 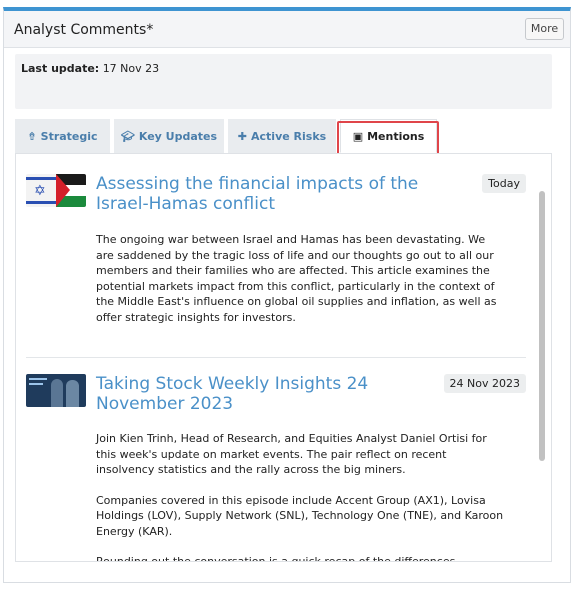 I want to click on tab-label: Mentions, so click(x=396, y=136).